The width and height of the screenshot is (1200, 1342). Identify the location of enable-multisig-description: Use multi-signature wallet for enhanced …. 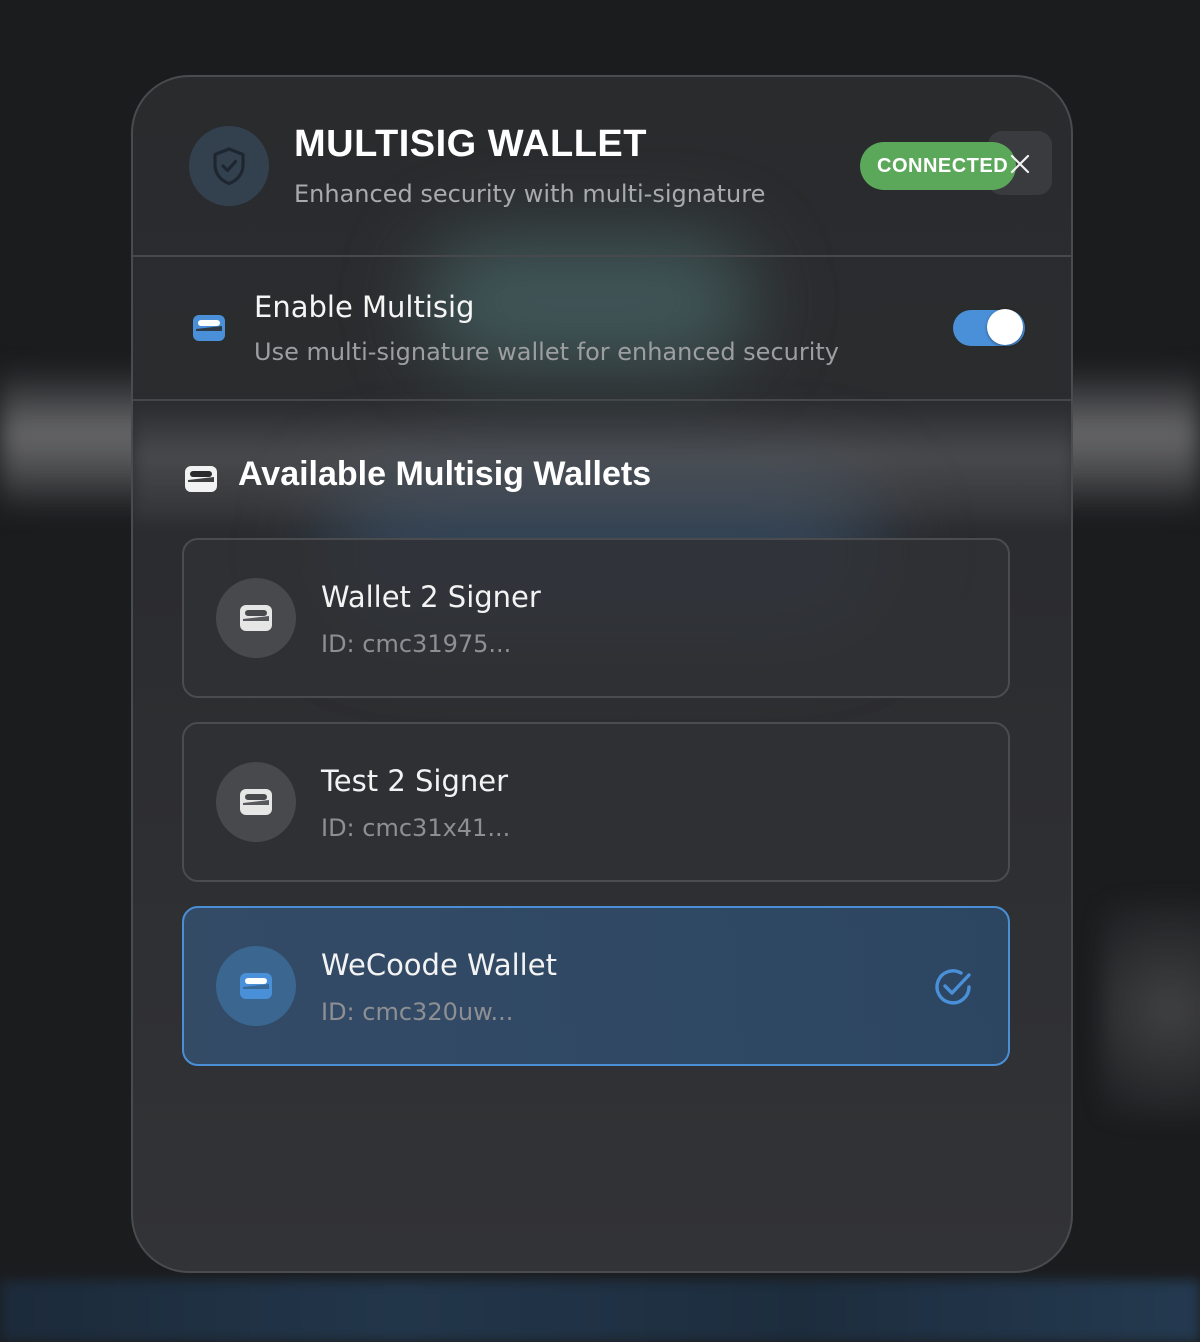
(546, 352).